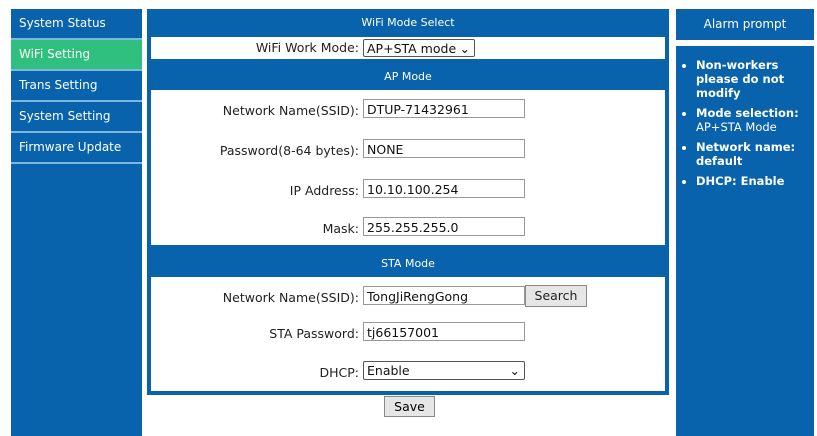 This screenshot has height=436, width=817. What do you see at coordinates (289, 150) in the screenshot?
I see `ap-password-label: Password(8-64 bytes):` at bounding box center [289, 150].